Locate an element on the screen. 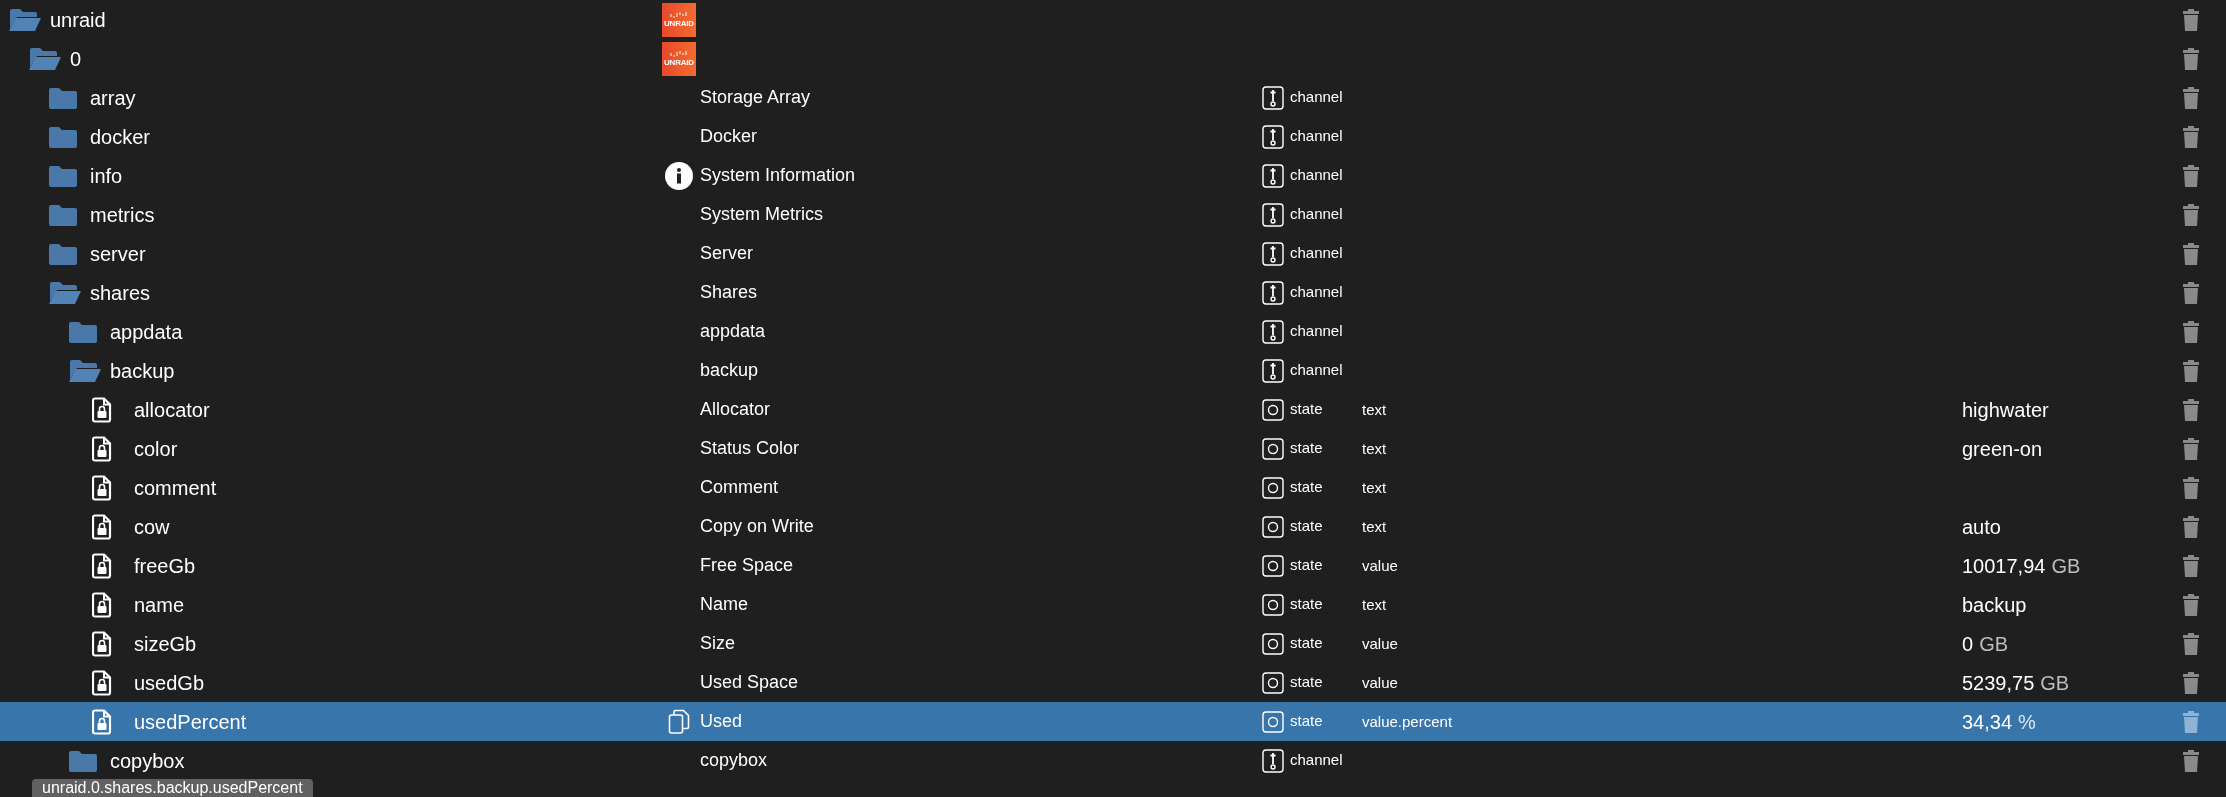  object-id: comment is located at coordinates (175, 488).